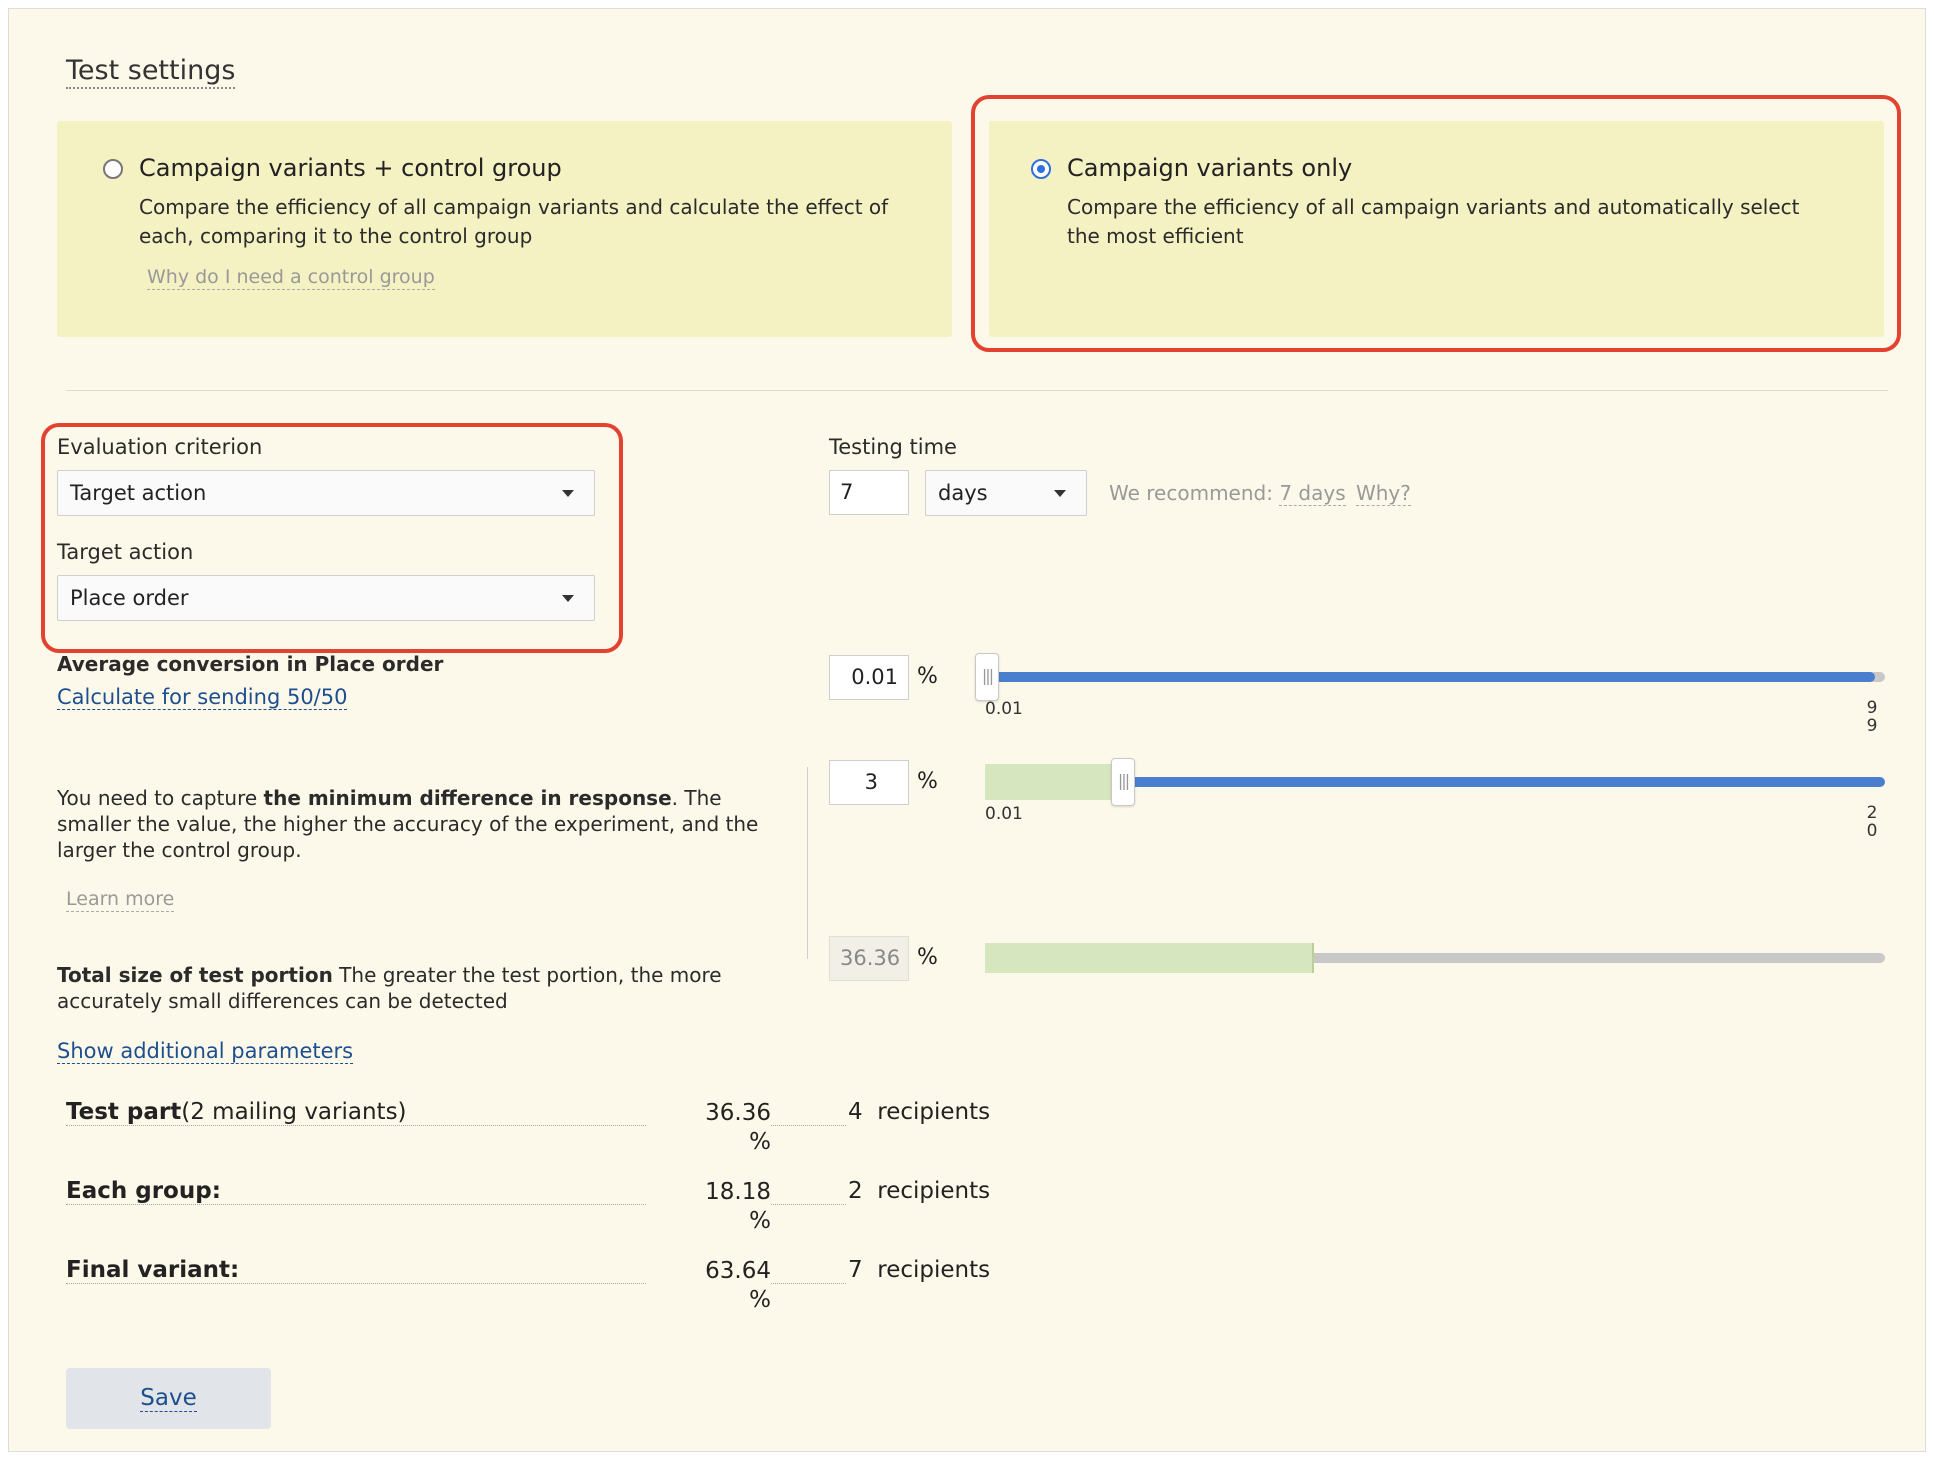  Describe the element at coordinates (869, 492) in the screenshot. I see `testing-time-input: 7` at that location.